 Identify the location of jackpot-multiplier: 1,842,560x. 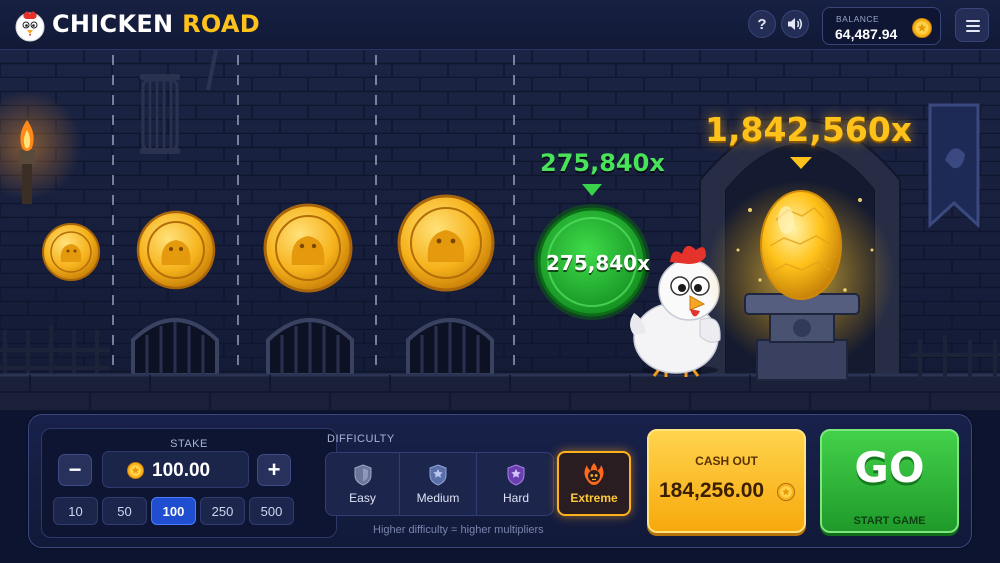
(809, 129).